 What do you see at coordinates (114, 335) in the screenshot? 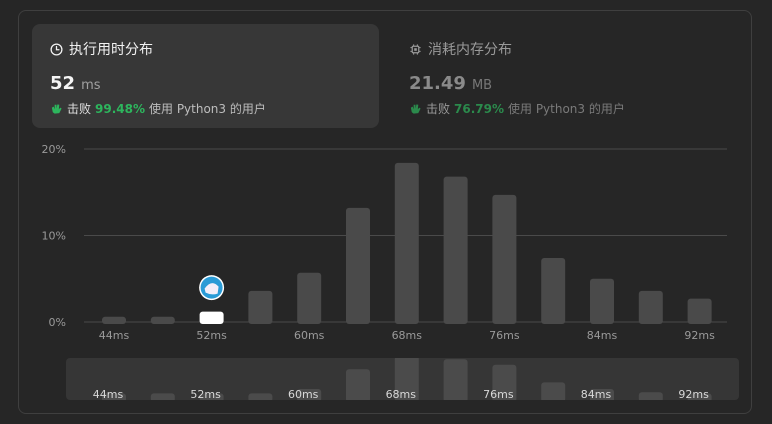
I see `x-tick-label: 44ms` at bounding box center [114, 335].